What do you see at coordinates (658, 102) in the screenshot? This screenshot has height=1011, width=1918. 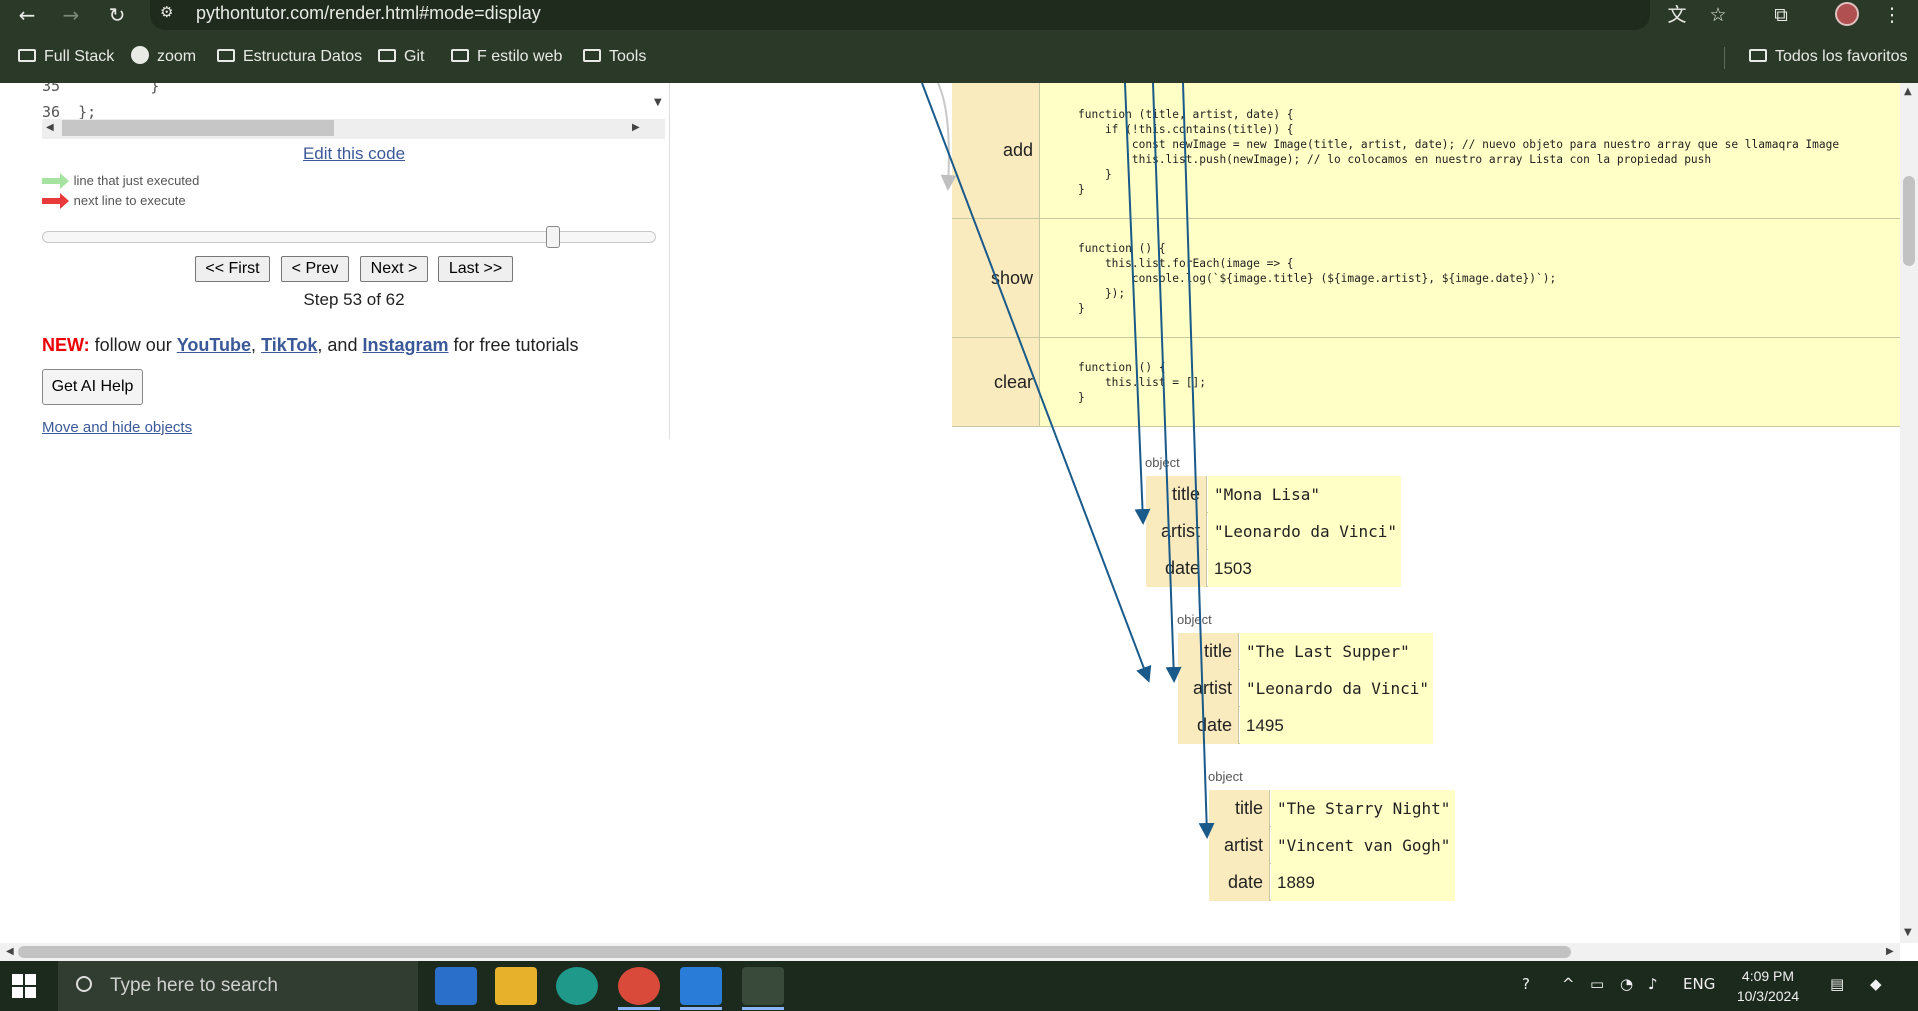 I see `scroll-down-icon: ▼` at bounding box center [658, 102].